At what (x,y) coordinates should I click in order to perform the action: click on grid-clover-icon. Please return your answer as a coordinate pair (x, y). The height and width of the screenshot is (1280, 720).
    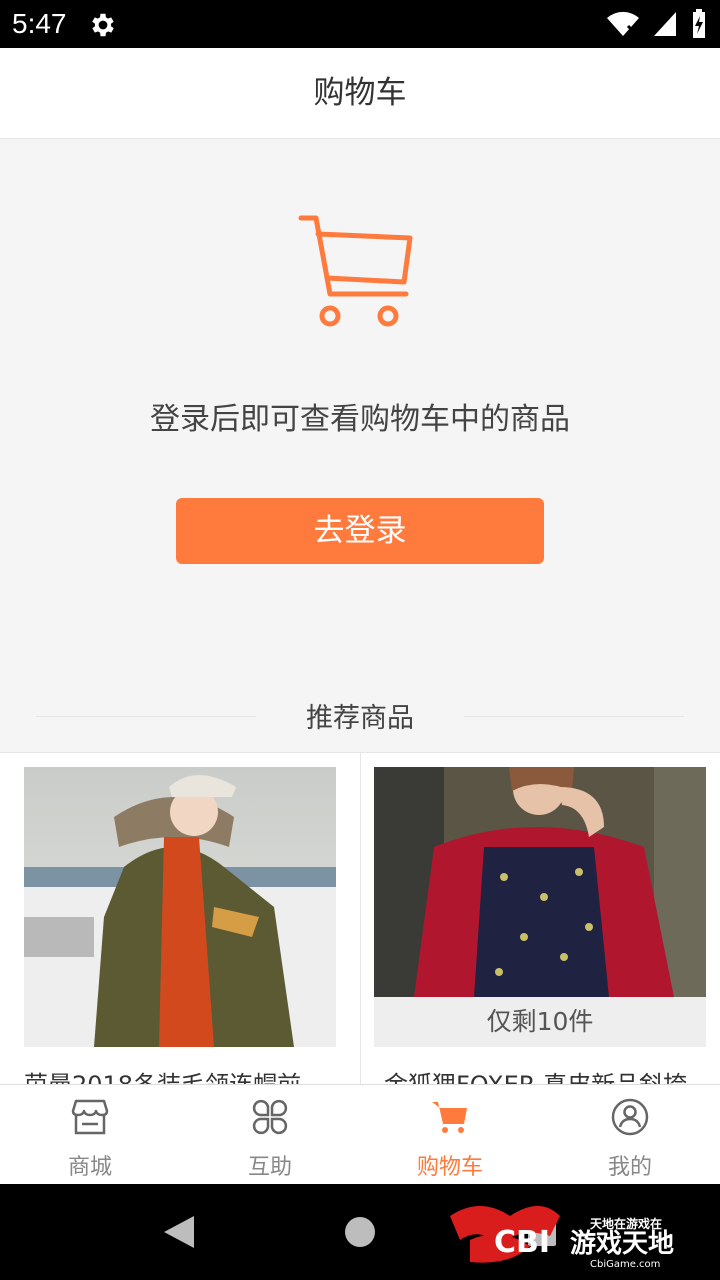
    Looking at the image, I should click on (270, 1117).